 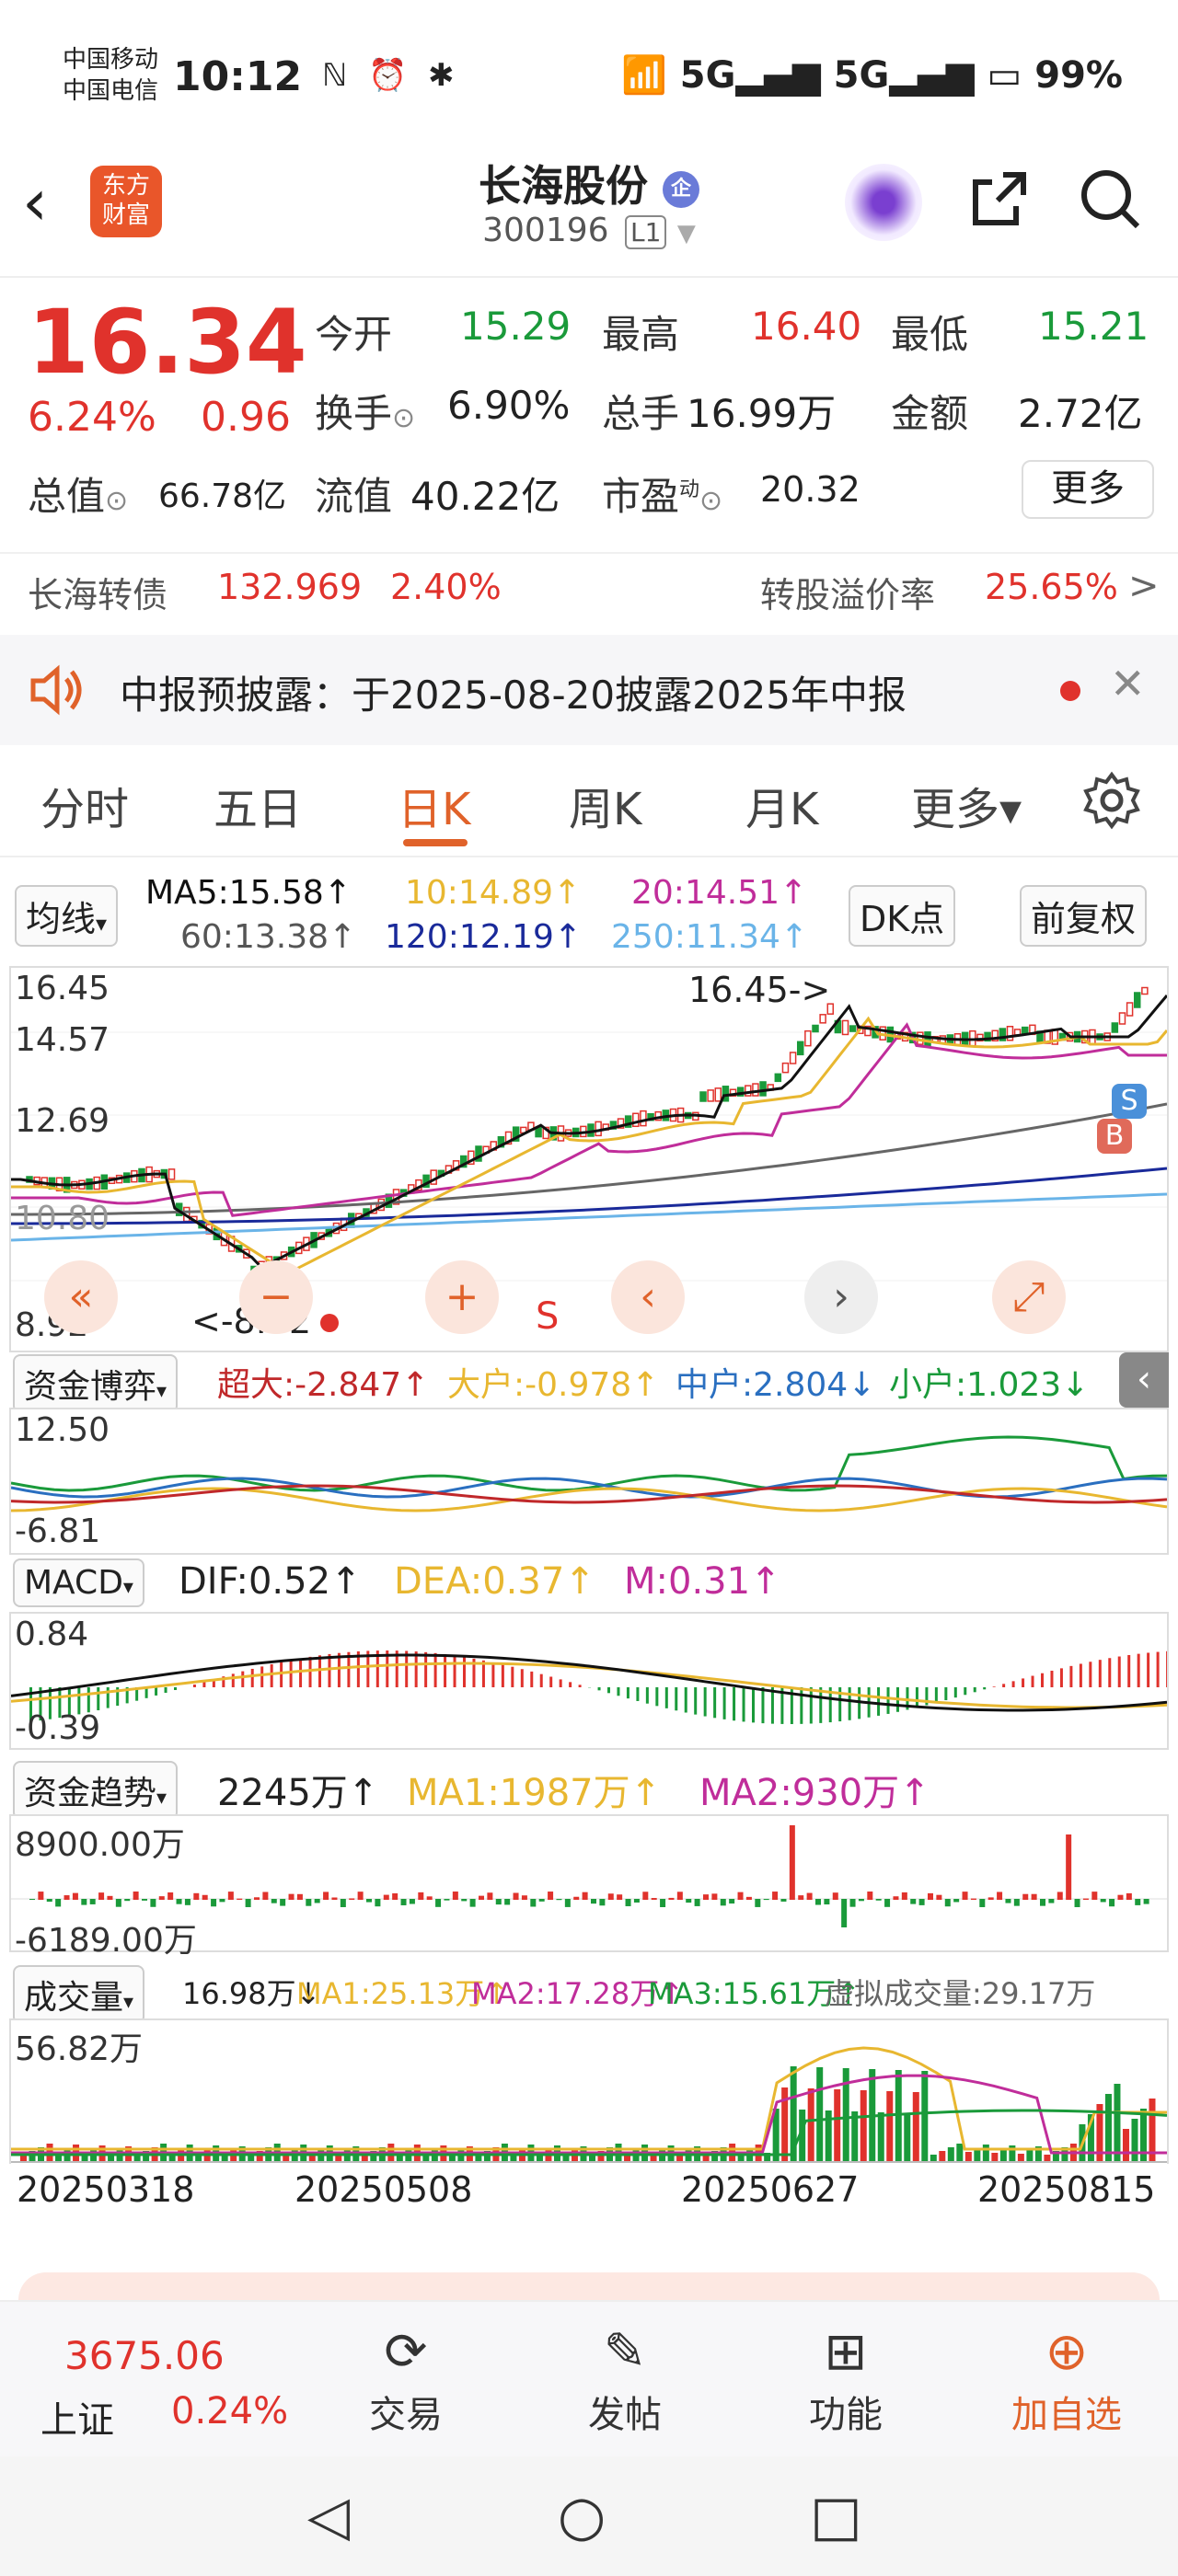 What do you see at coordinates (1084, 916) in the screenshot?
I see `adjust-button: 前复权` at bounding box center [1084, 916].